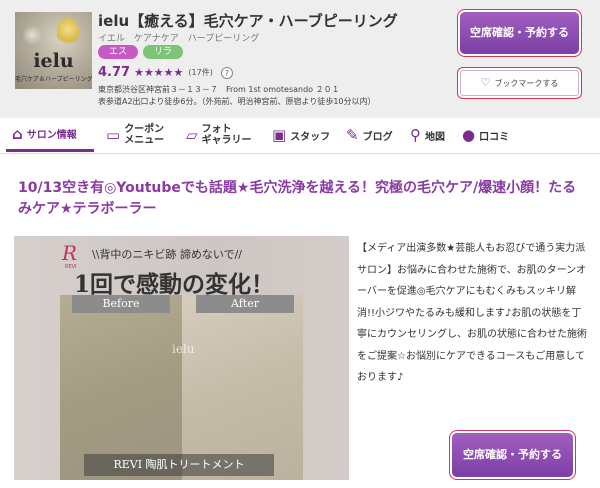 Image resolution: width=600 pixels, height=488 pixels. I want to click on tab-label: ブログ, so click(377, 137).